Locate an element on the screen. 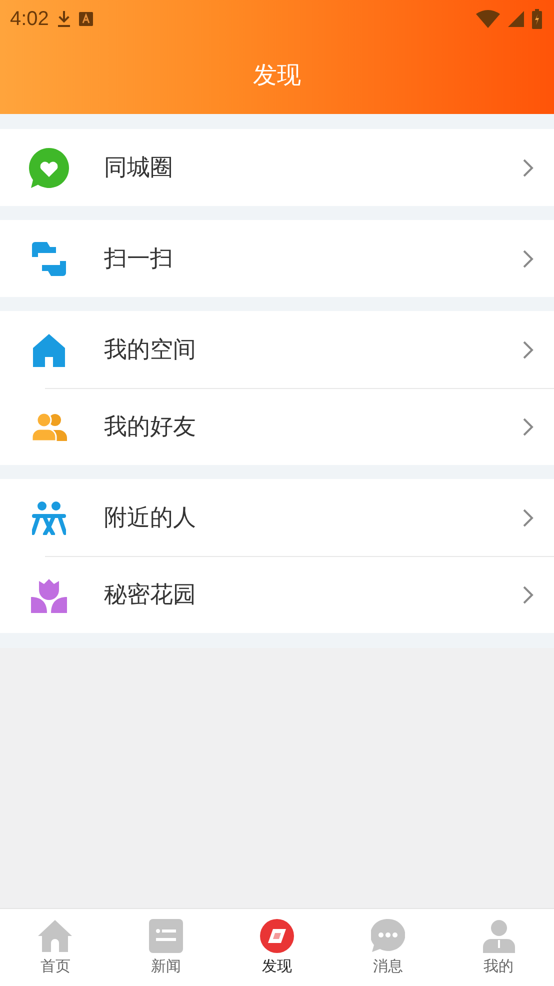  page-title: 发现 is located at coordinates (277, 75).